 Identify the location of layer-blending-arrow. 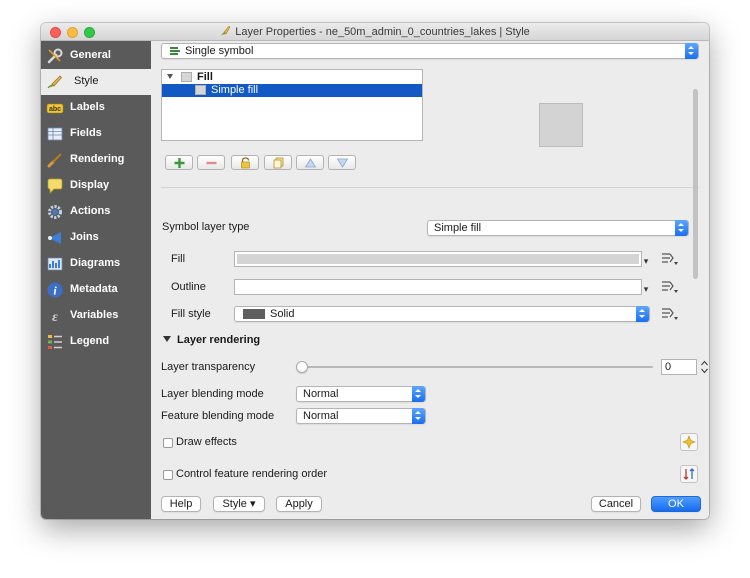
(418, 394).